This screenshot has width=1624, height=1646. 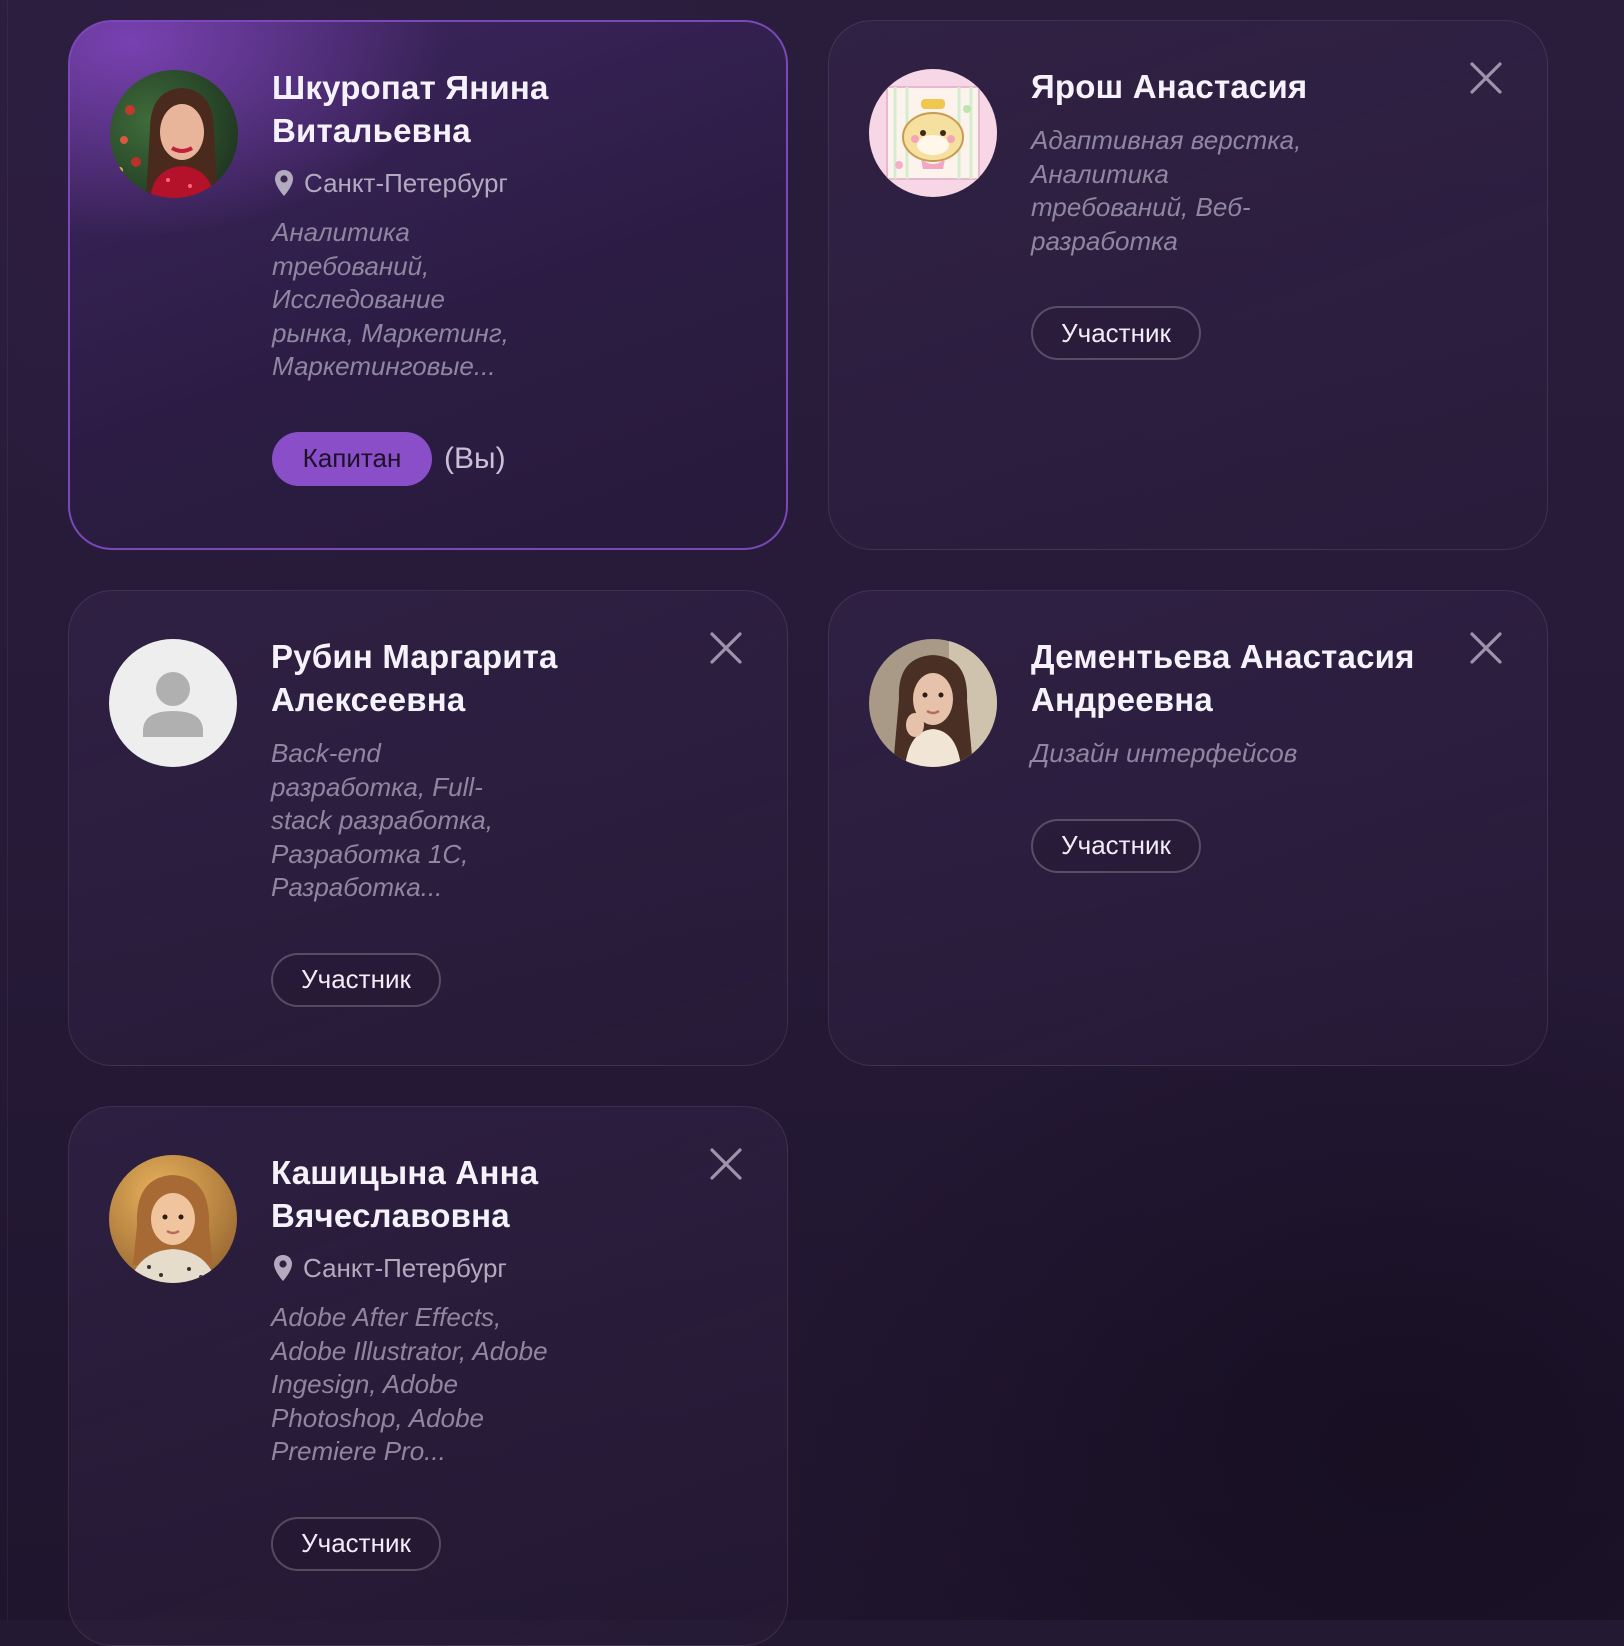 I want to click on member-name: Рубин Маргарита Алексеевна, so click(x=506, y=678).